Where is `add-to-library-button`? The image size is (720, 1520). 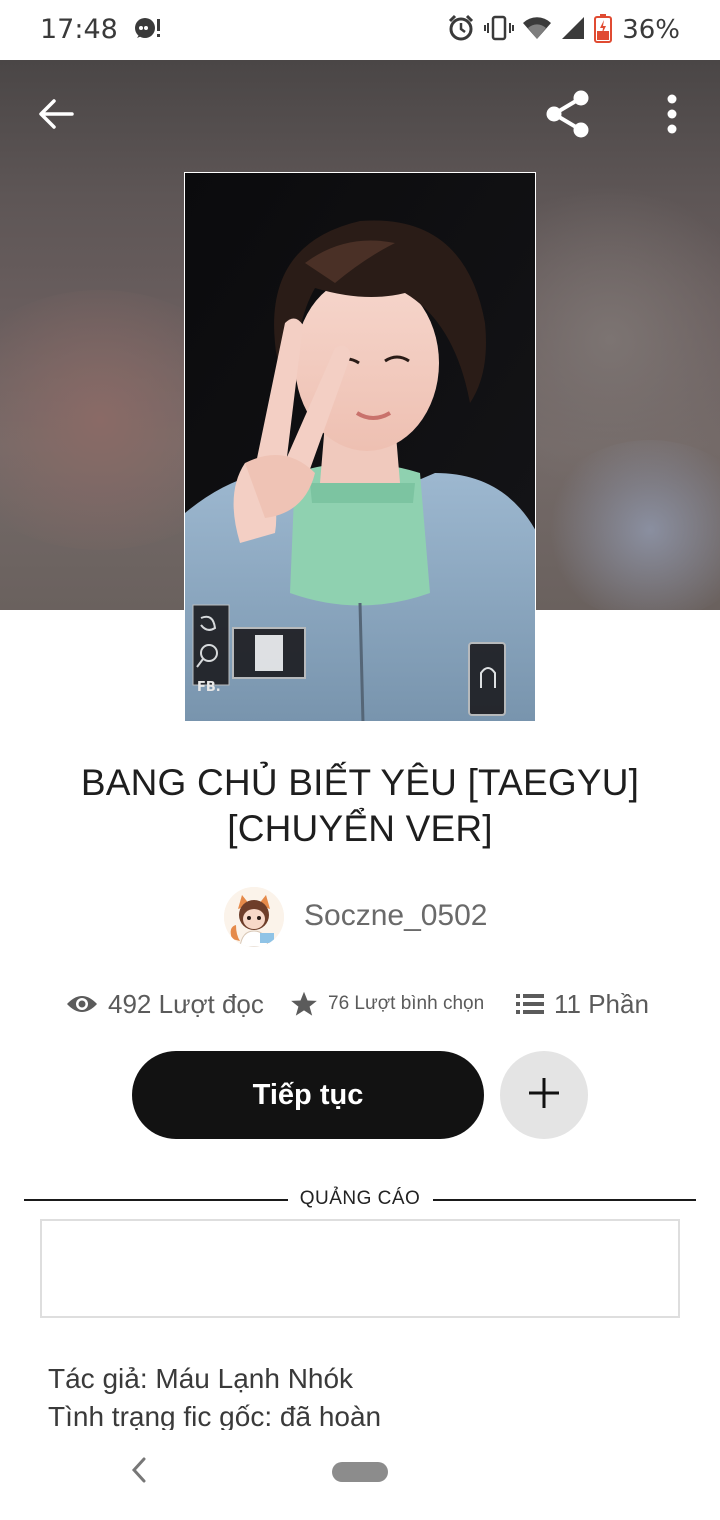 add-to-library-button is located at coordinates (544, 1095).